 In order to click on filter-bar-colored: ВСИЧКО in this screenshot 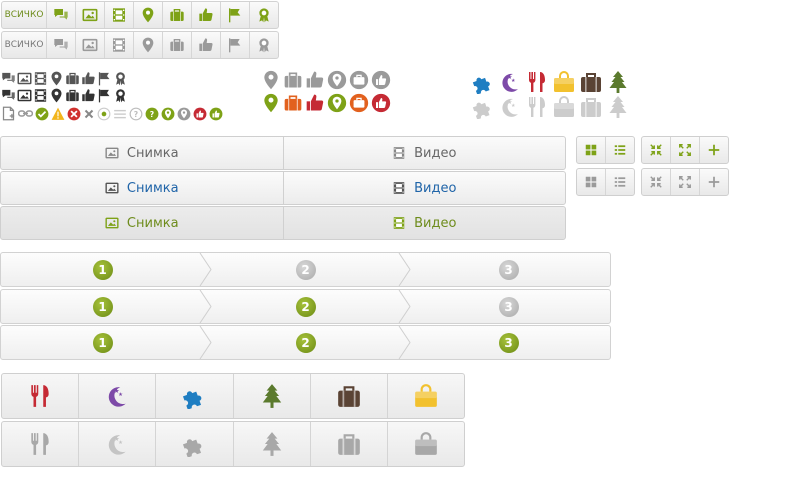, I will do `click(140, 15)`.